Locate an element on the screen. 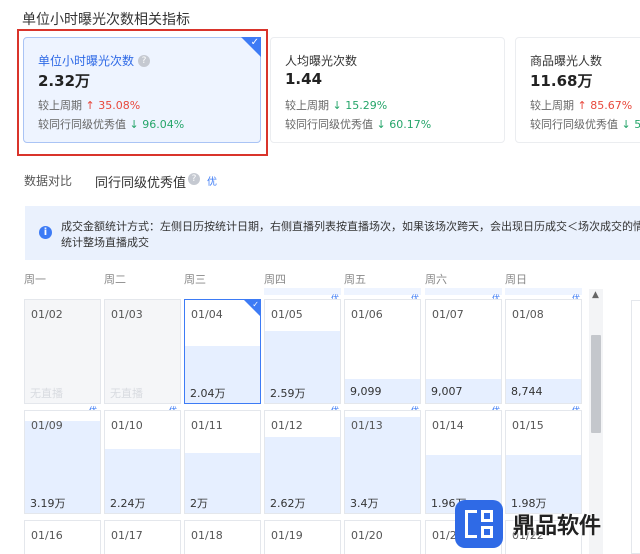  period-compare: 较上周期 ↑ 85.67% is located at coordinates (581, 105).